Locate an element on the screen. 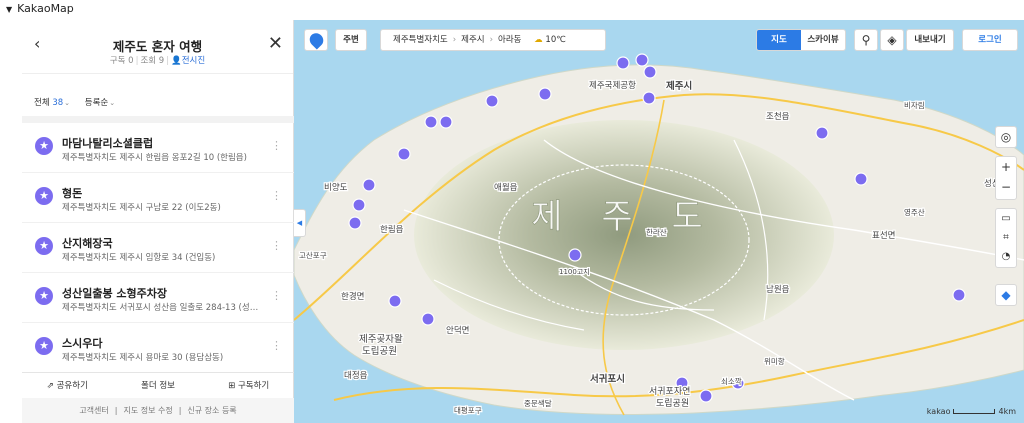 The height and width of the screenshot is (423, 1024). place-address: 제주특별자치도 제주시 한림읍 옹포2길 10 (한림읍) is located at coordinates (154, 158).